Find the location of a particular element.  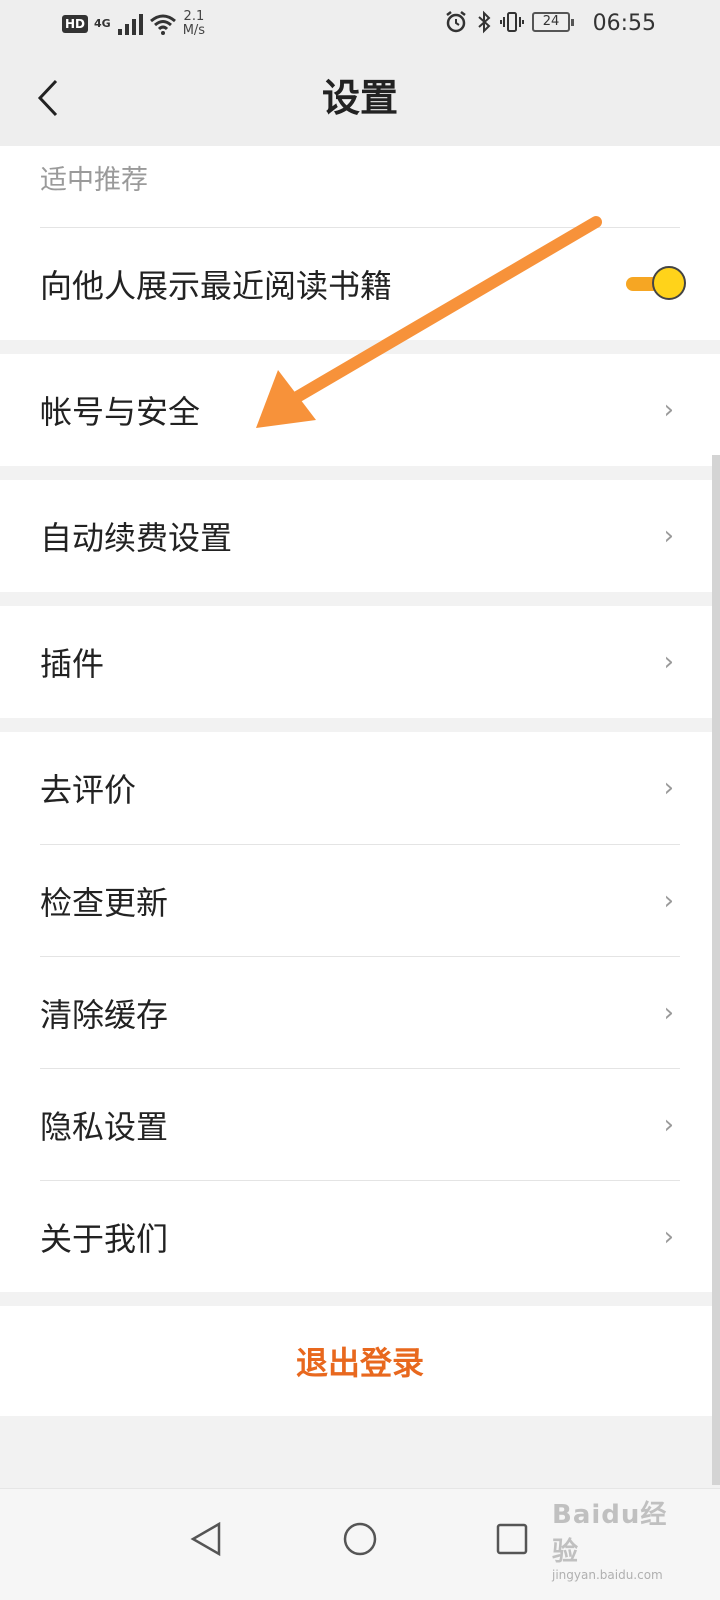

privacy-settings-label: 隐私设置 is located at coordinates (104, 1126).